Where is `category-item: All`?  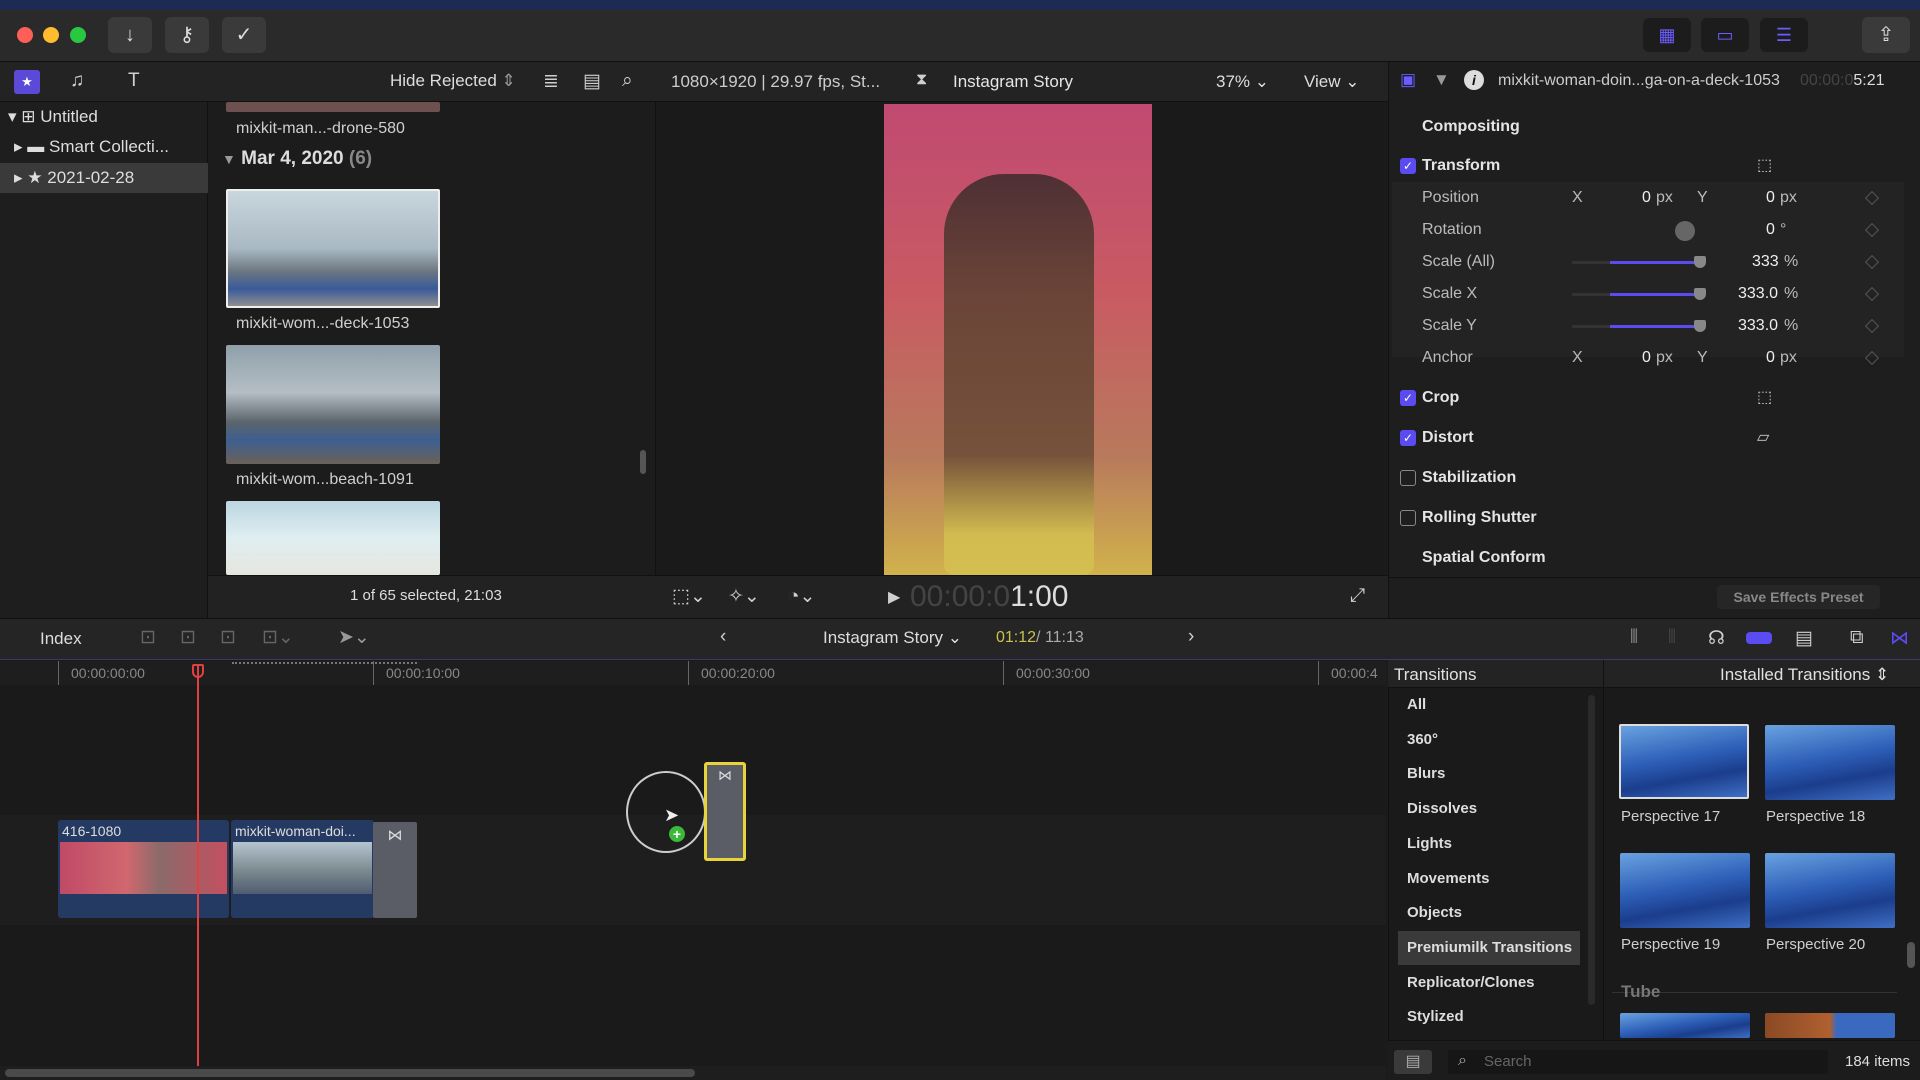 category-item: All is located at coordinates (1489, 705).